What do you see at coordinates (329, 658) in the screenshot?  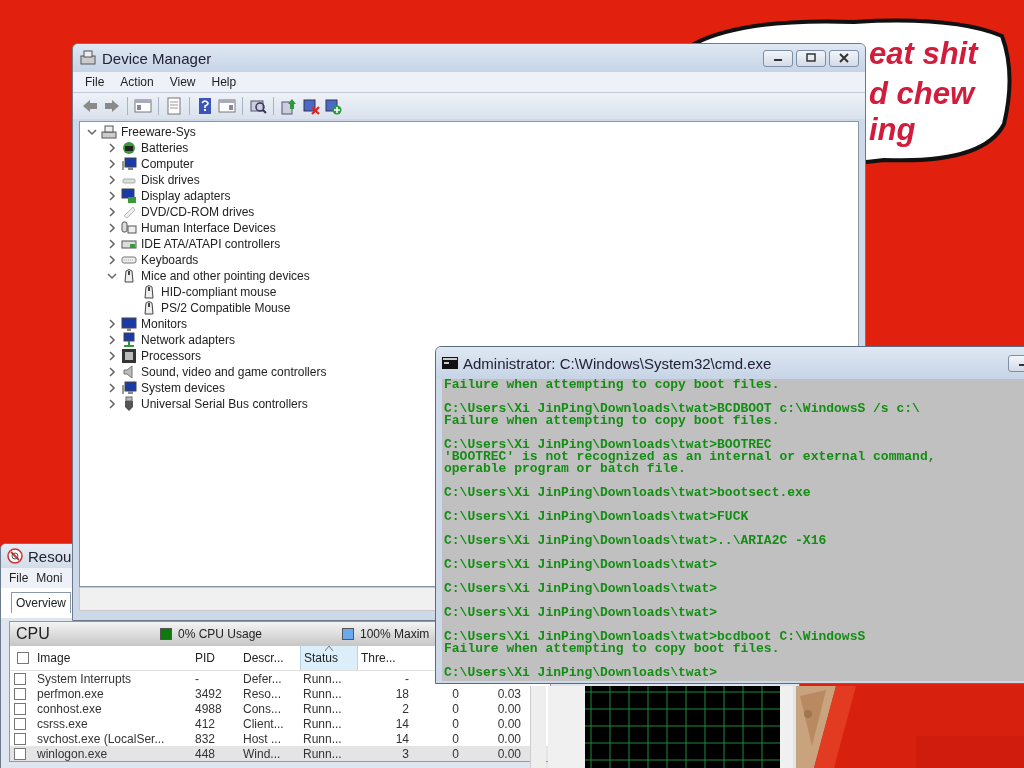 I see `column-header: Status` at bounding box center [329, 658].